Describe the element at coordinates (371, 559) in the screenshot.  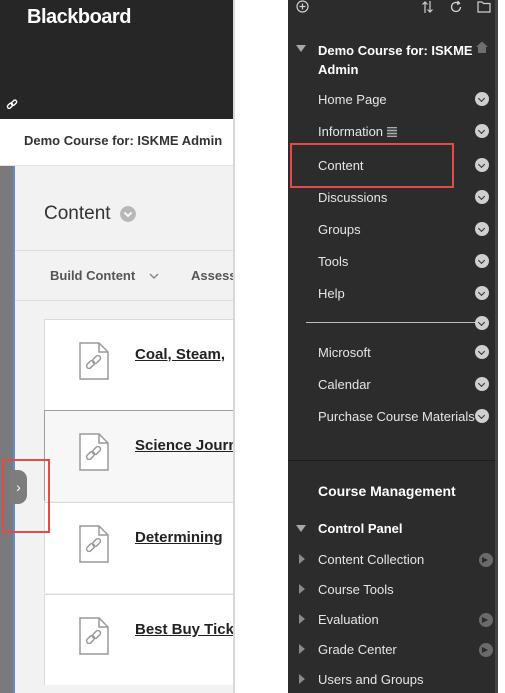
I see `control-panel-item-content-collection: Content Collection` at that location.